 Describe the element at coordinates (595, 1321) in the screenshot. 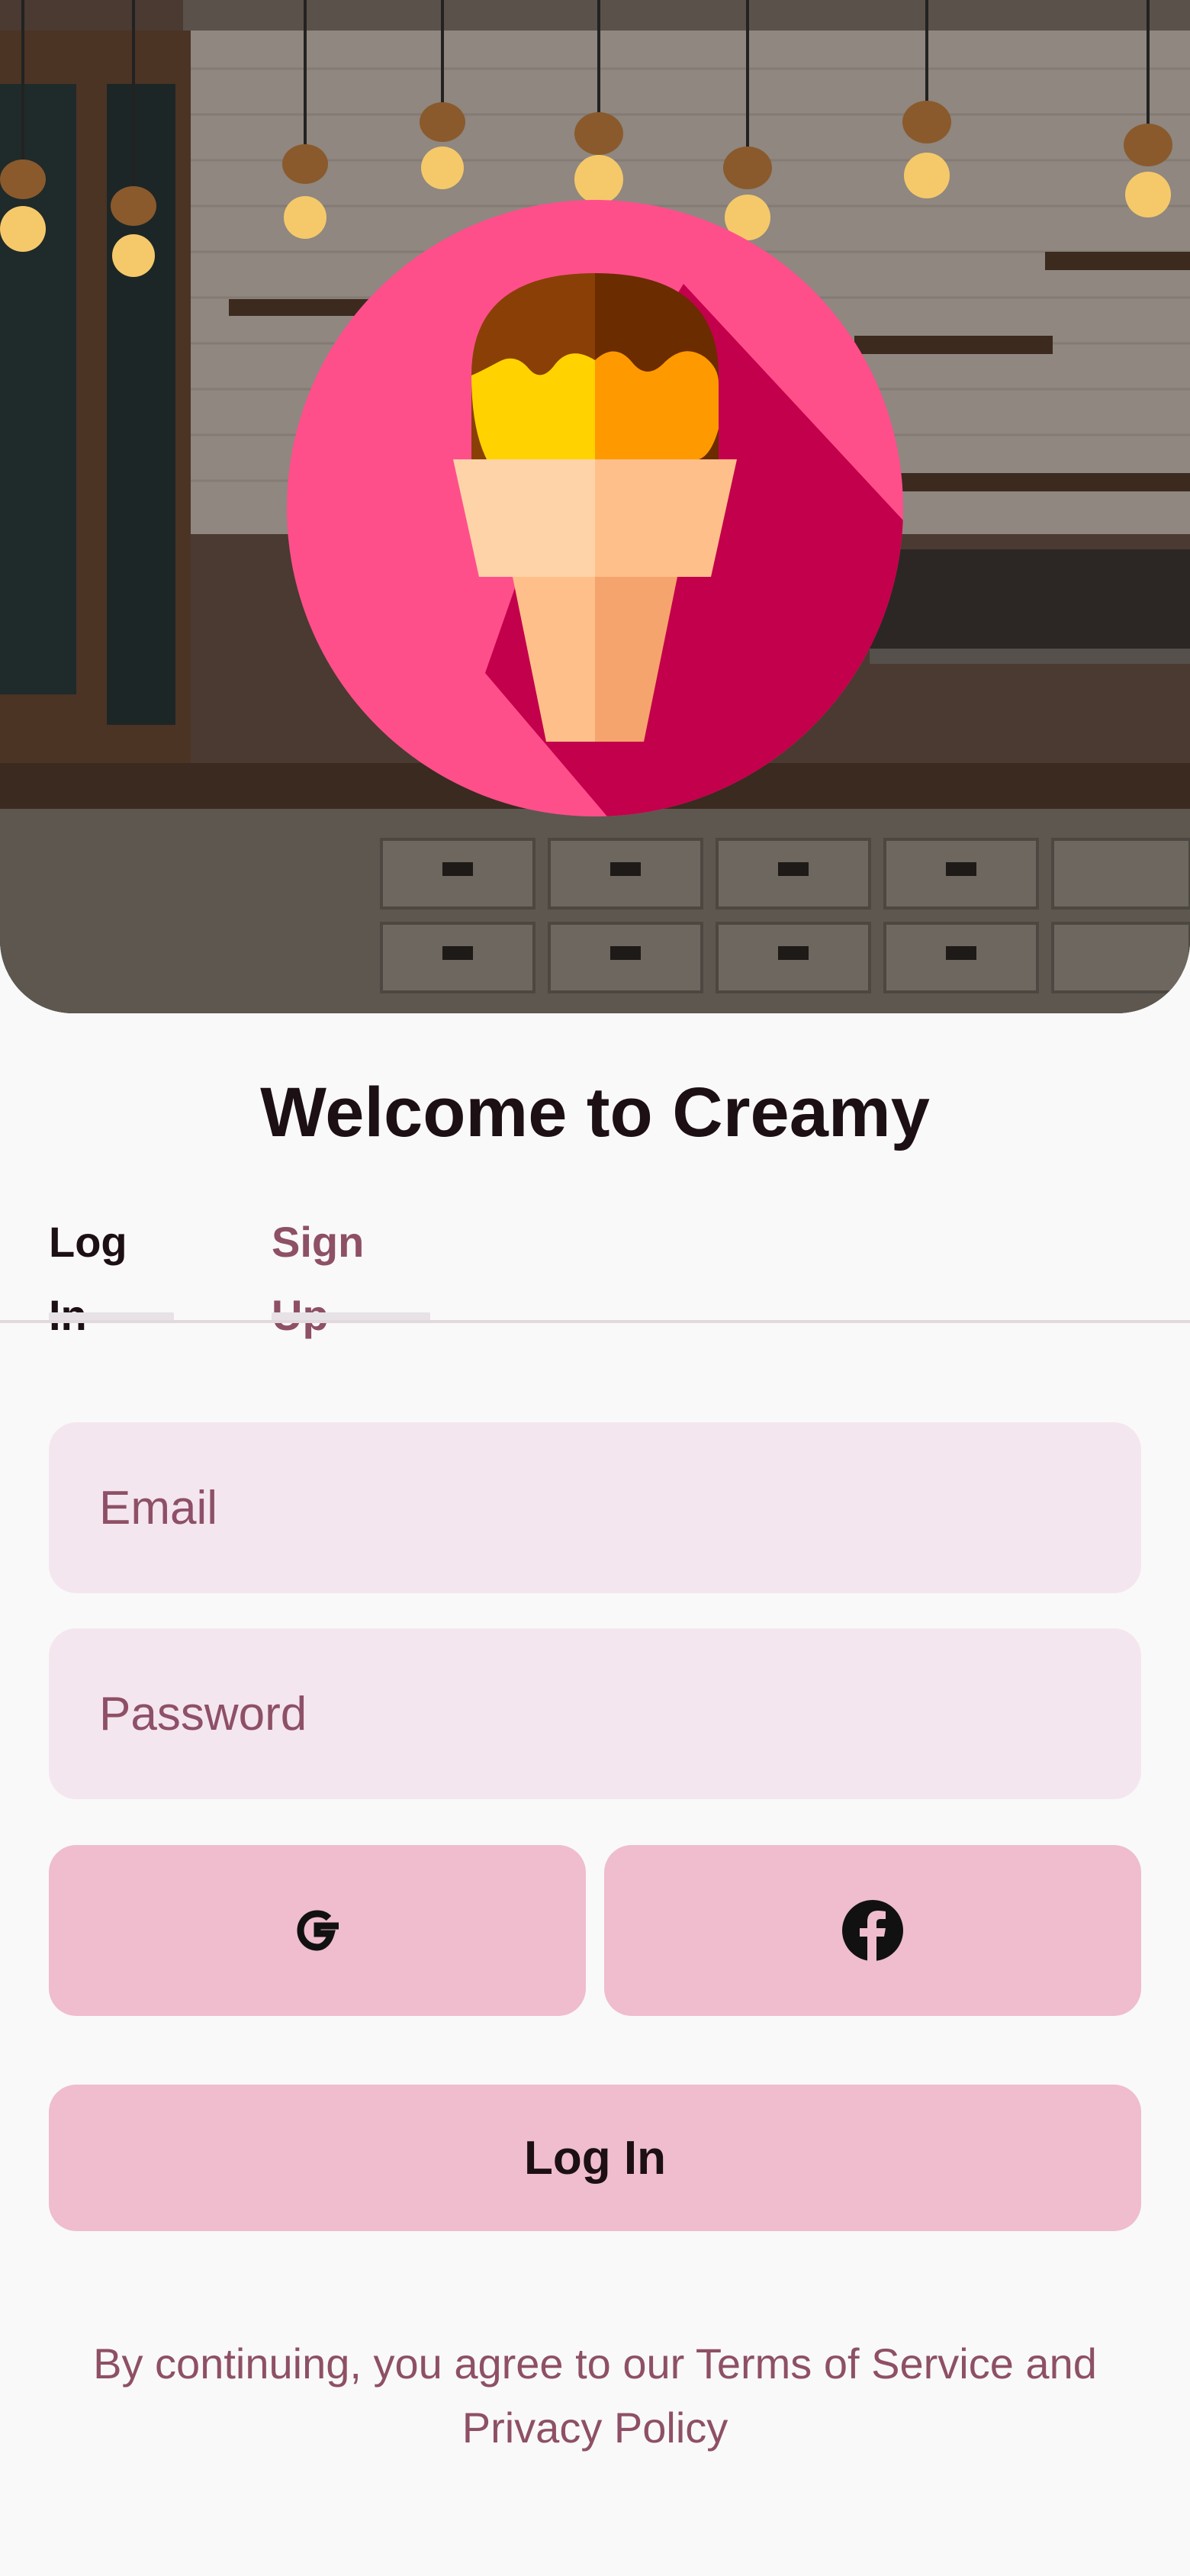

I see `tabs-divider` at that location.